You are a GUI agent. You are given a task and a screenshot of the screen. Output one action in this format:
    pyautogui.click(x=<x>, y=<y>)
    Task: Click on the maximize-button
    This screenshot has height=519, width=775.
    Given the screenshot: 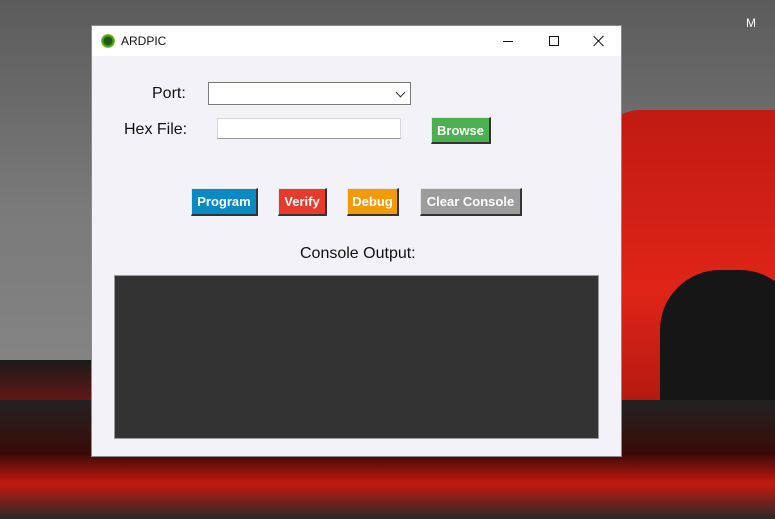 What is the action you would take?
    pyautogui.click(x=554, y=41)
    